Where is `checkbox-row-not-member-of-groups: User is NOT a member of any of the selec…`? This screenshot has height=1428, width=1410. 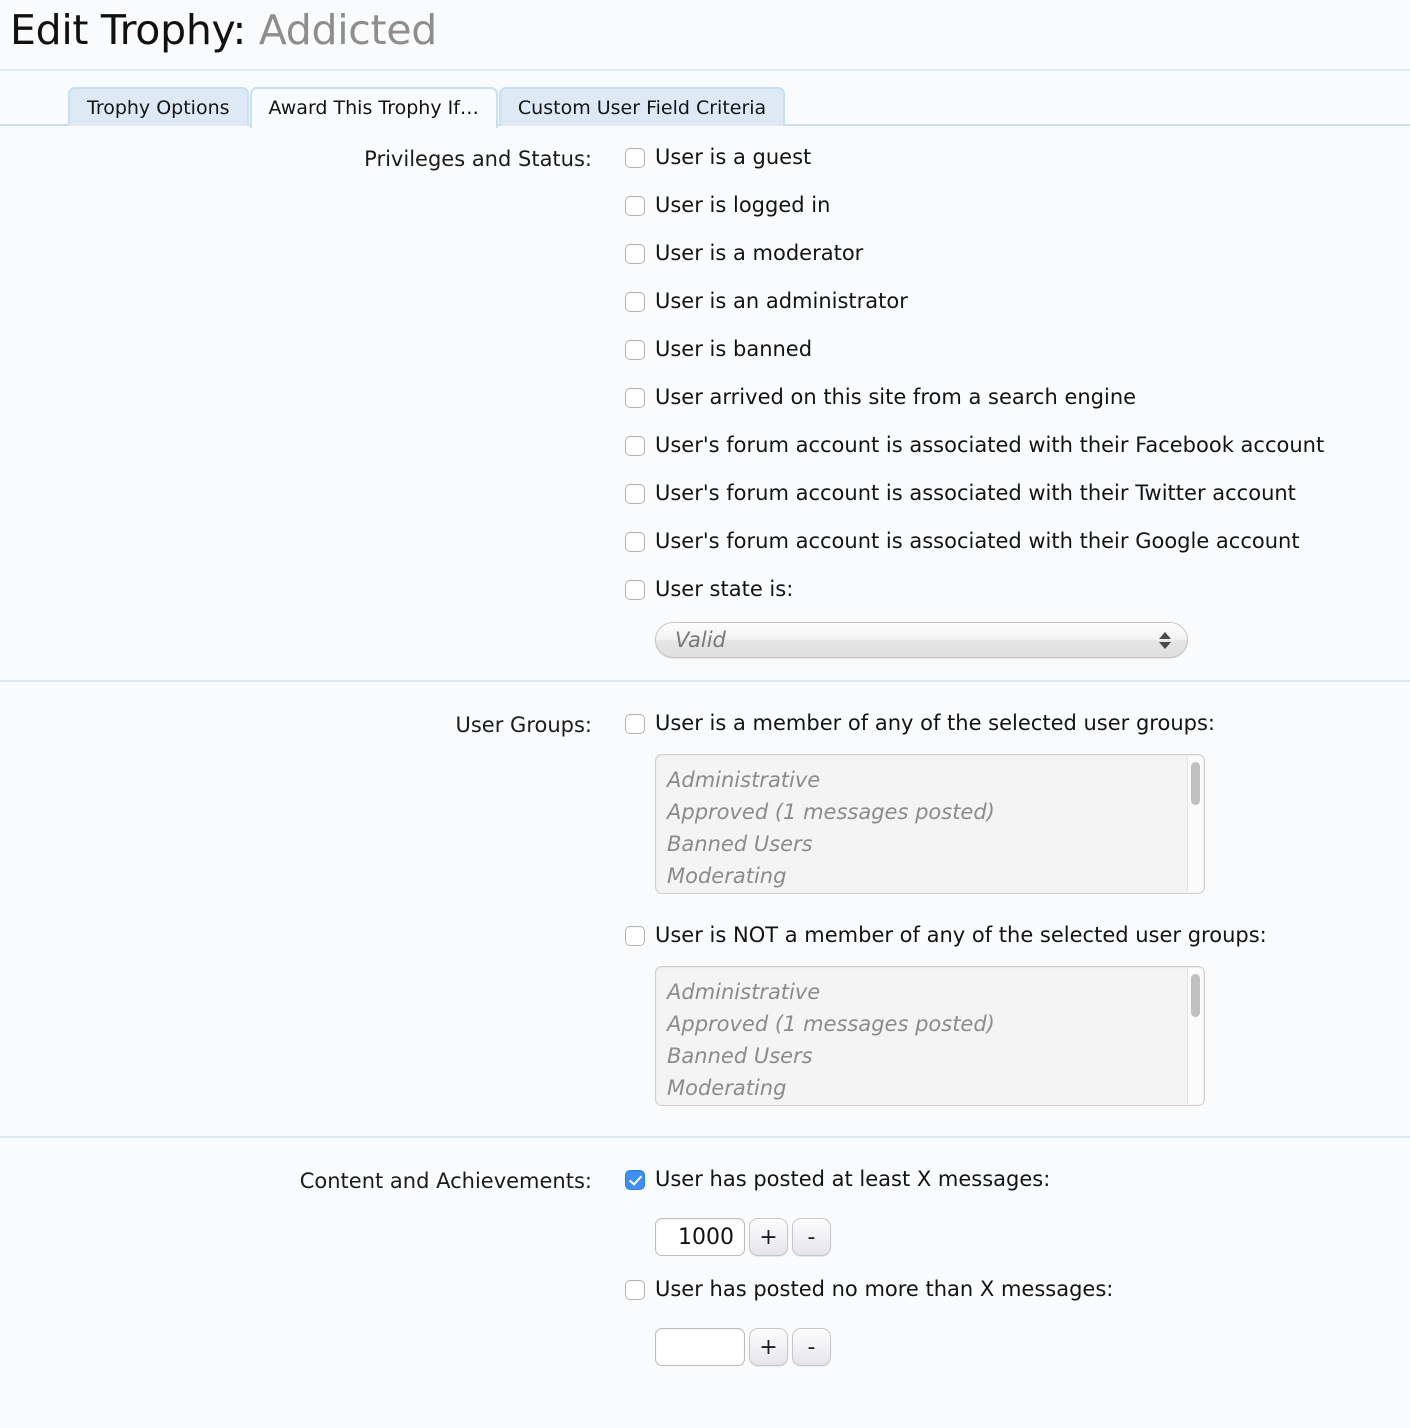
checkbox-row-not-member-of-groups: User is NOT a member of any of the selec… is located at coordinates (1017, 942).